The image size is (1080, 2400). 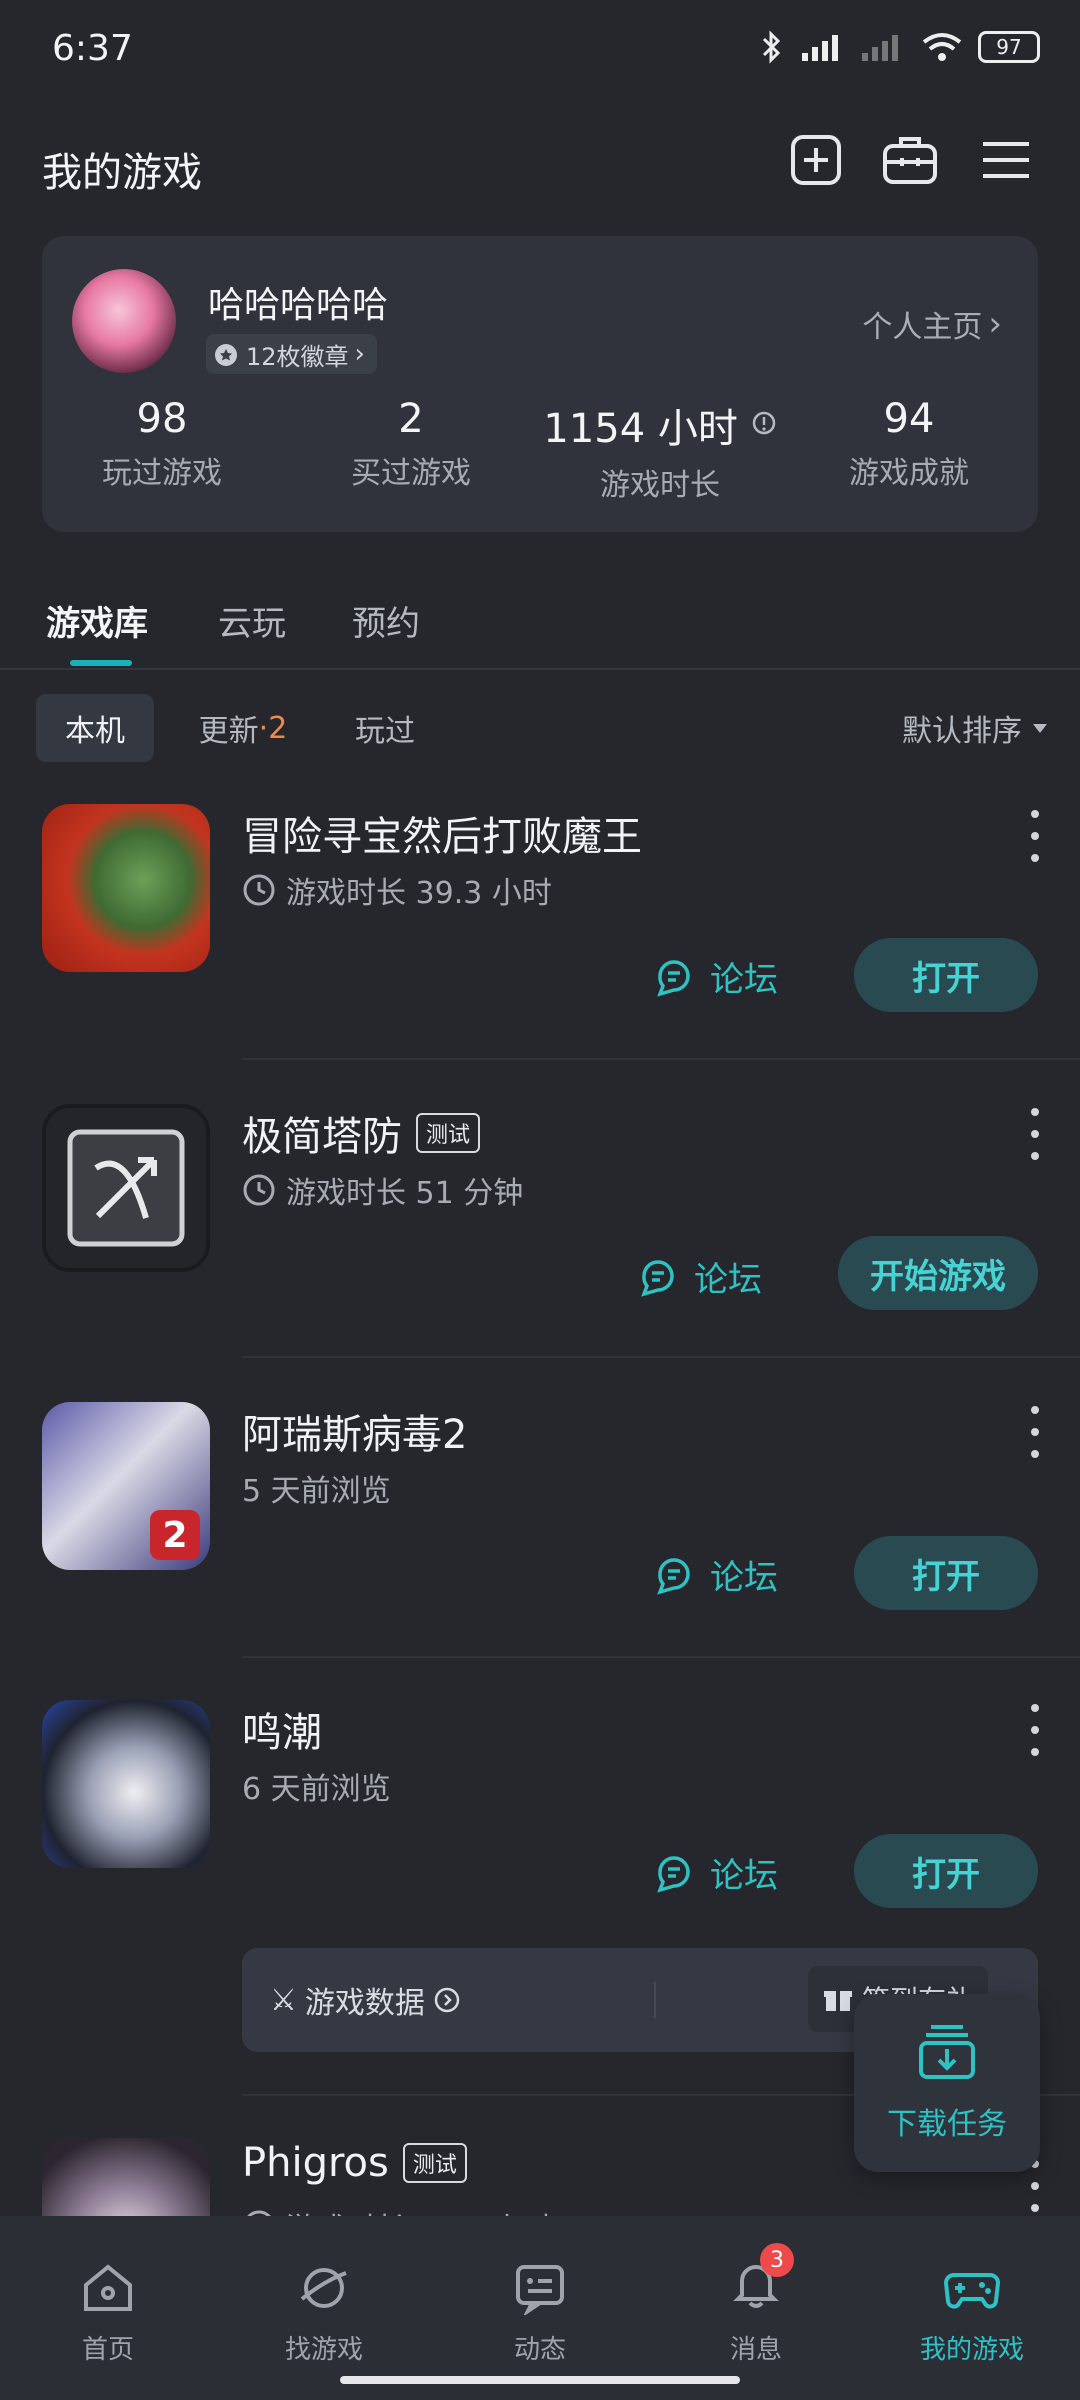 I want to click on avatar, so click(x=124, y=321).